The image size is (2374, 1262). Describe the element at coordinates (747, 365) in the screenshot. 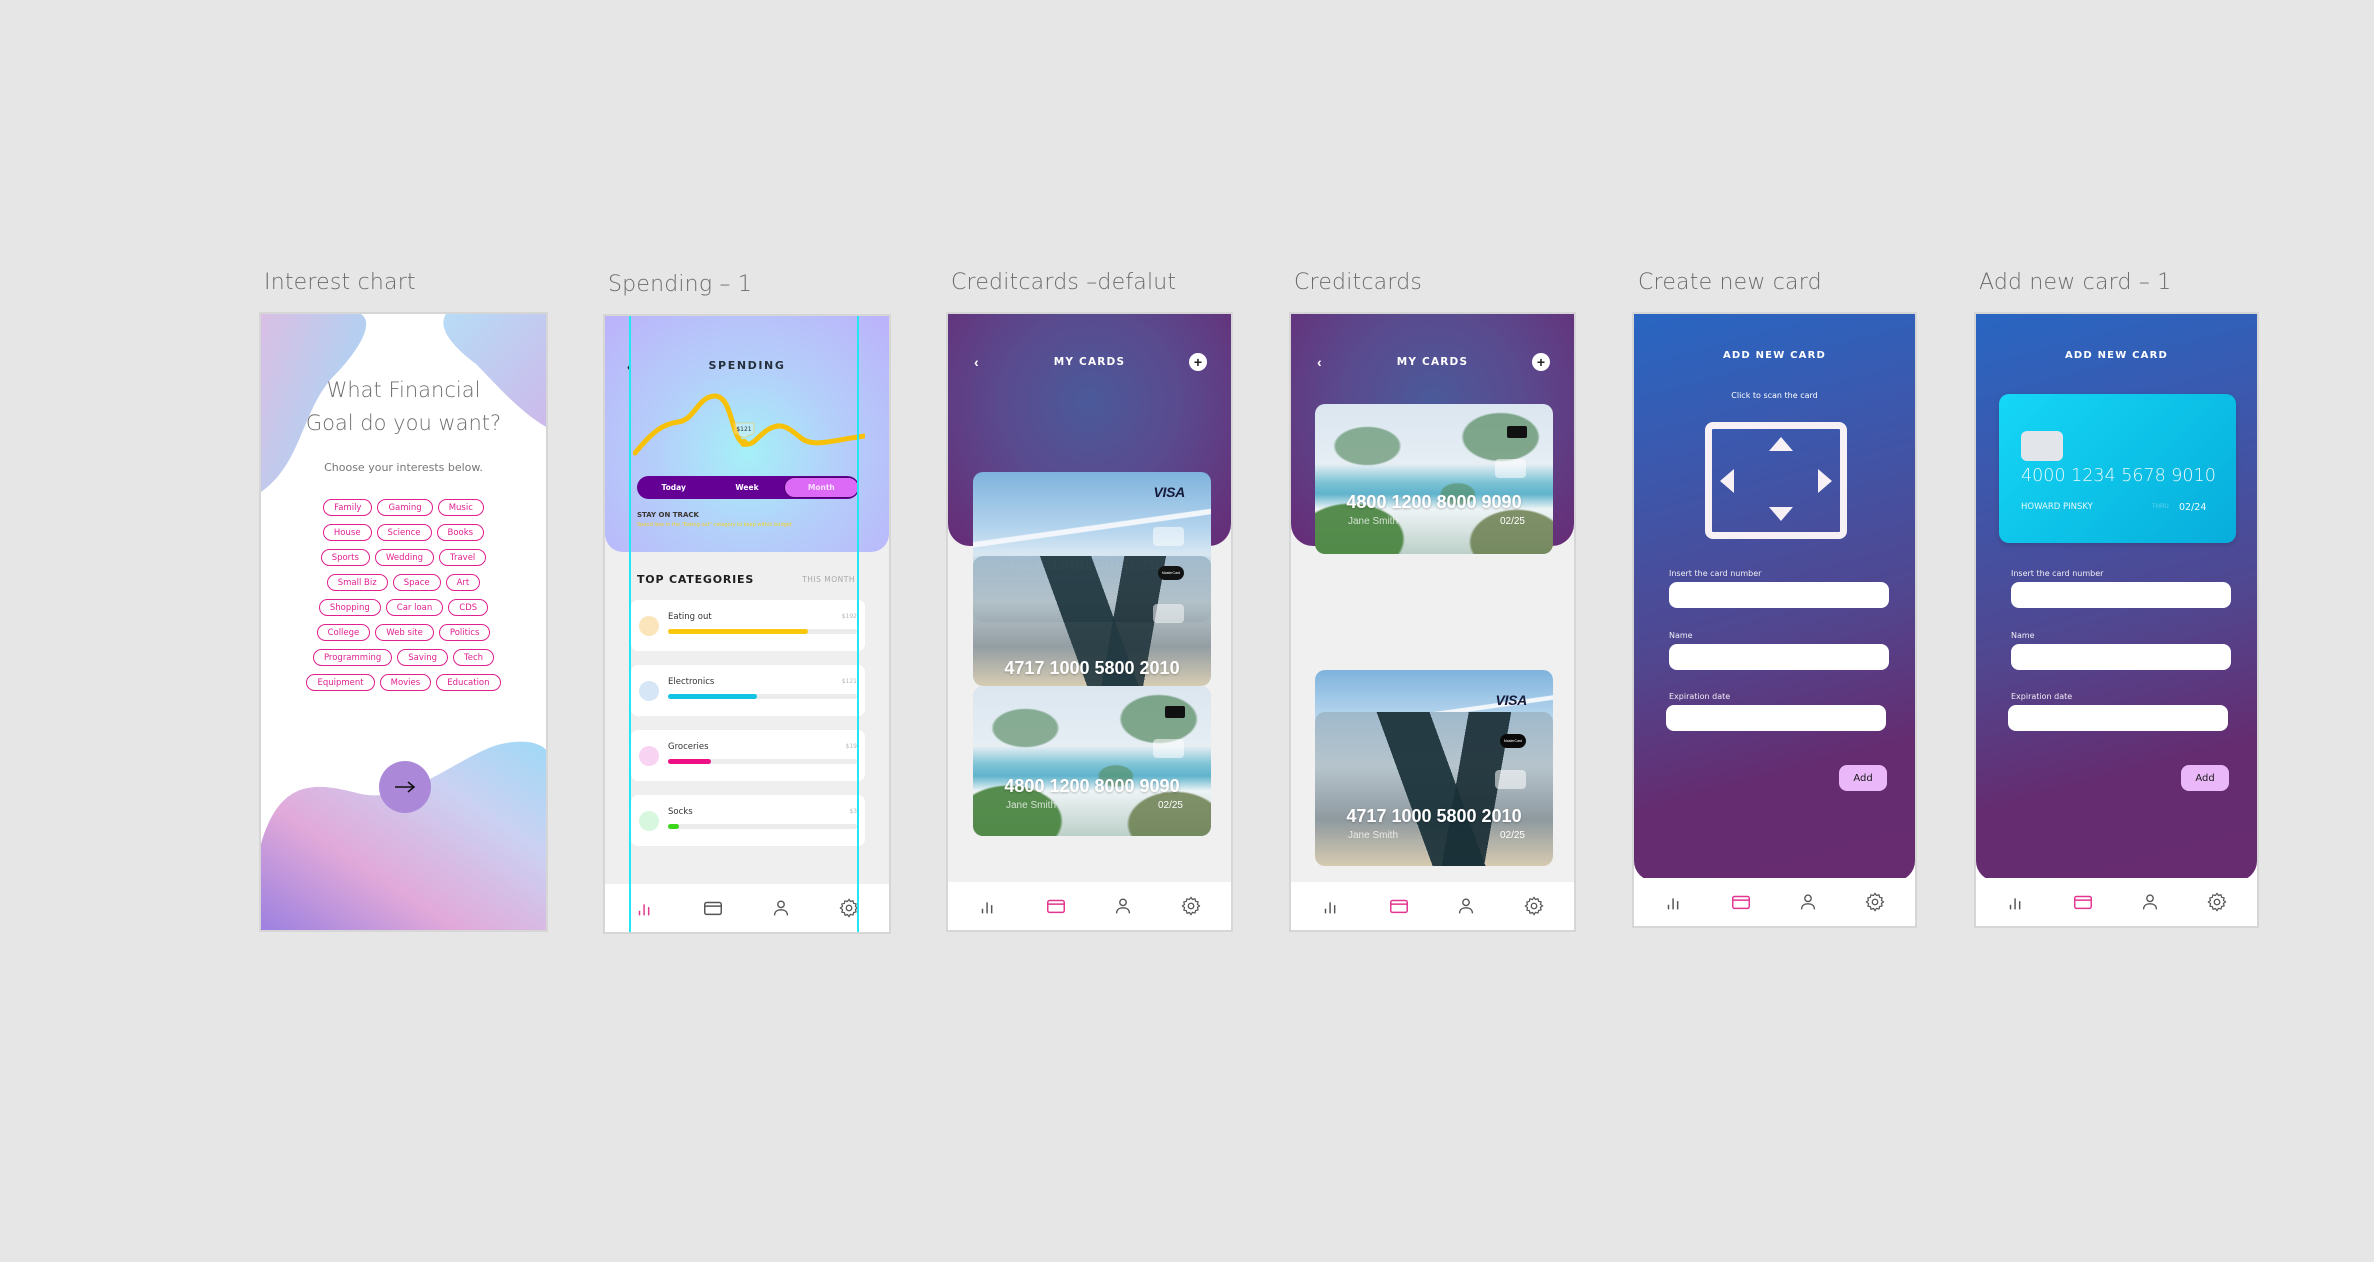

I see `screen-title: SPENDING` at that location.